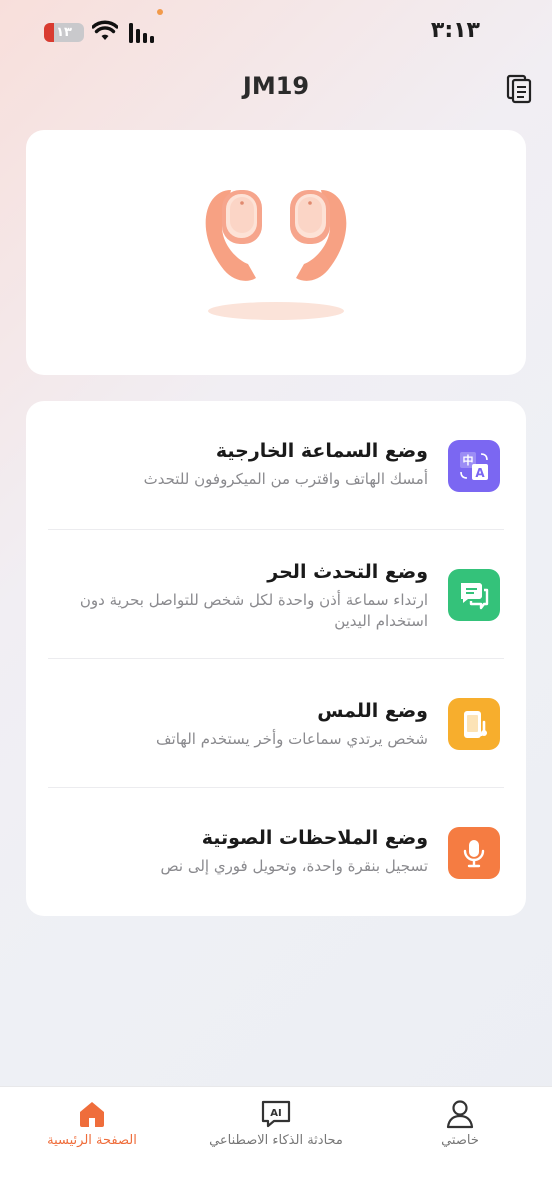  I want to click on mode-title: وضع اللمس, so click(372, 711).